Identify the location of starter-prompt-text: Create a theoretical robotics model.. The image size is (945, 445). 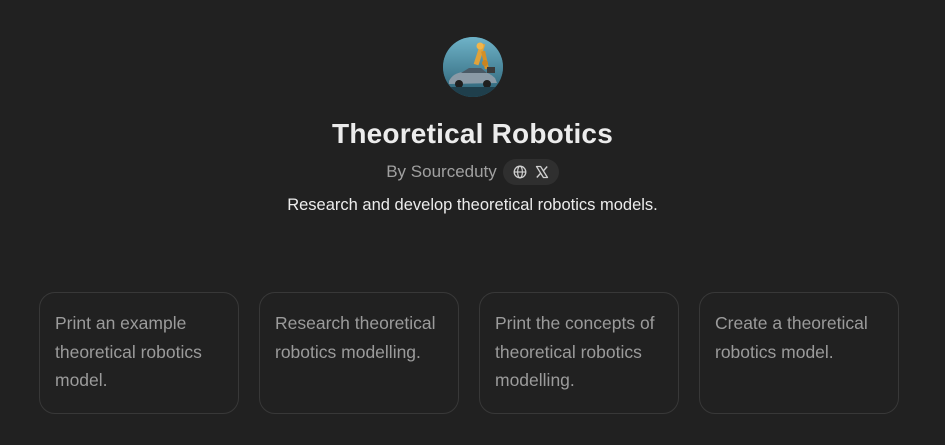
(791, 337).